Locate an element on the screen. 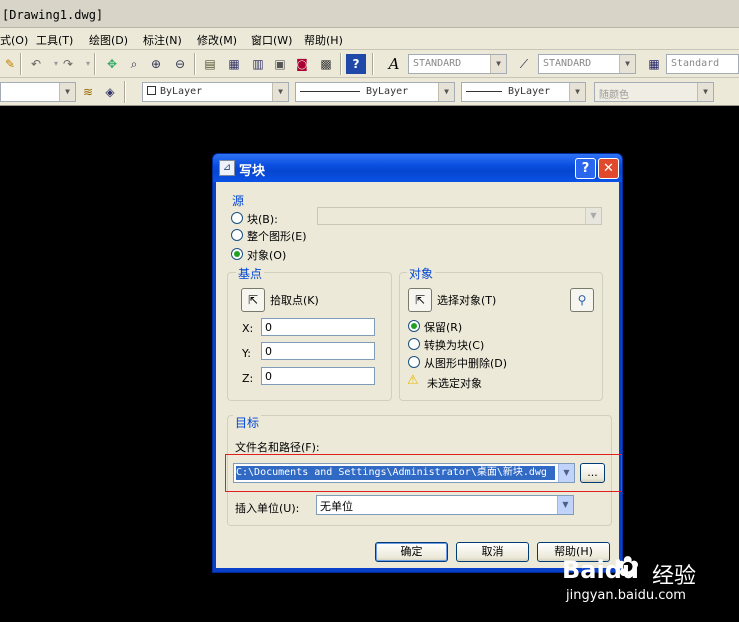 The image size is (739, 622). pick-point-button: ⇱ is located at coordinates (253, 300).